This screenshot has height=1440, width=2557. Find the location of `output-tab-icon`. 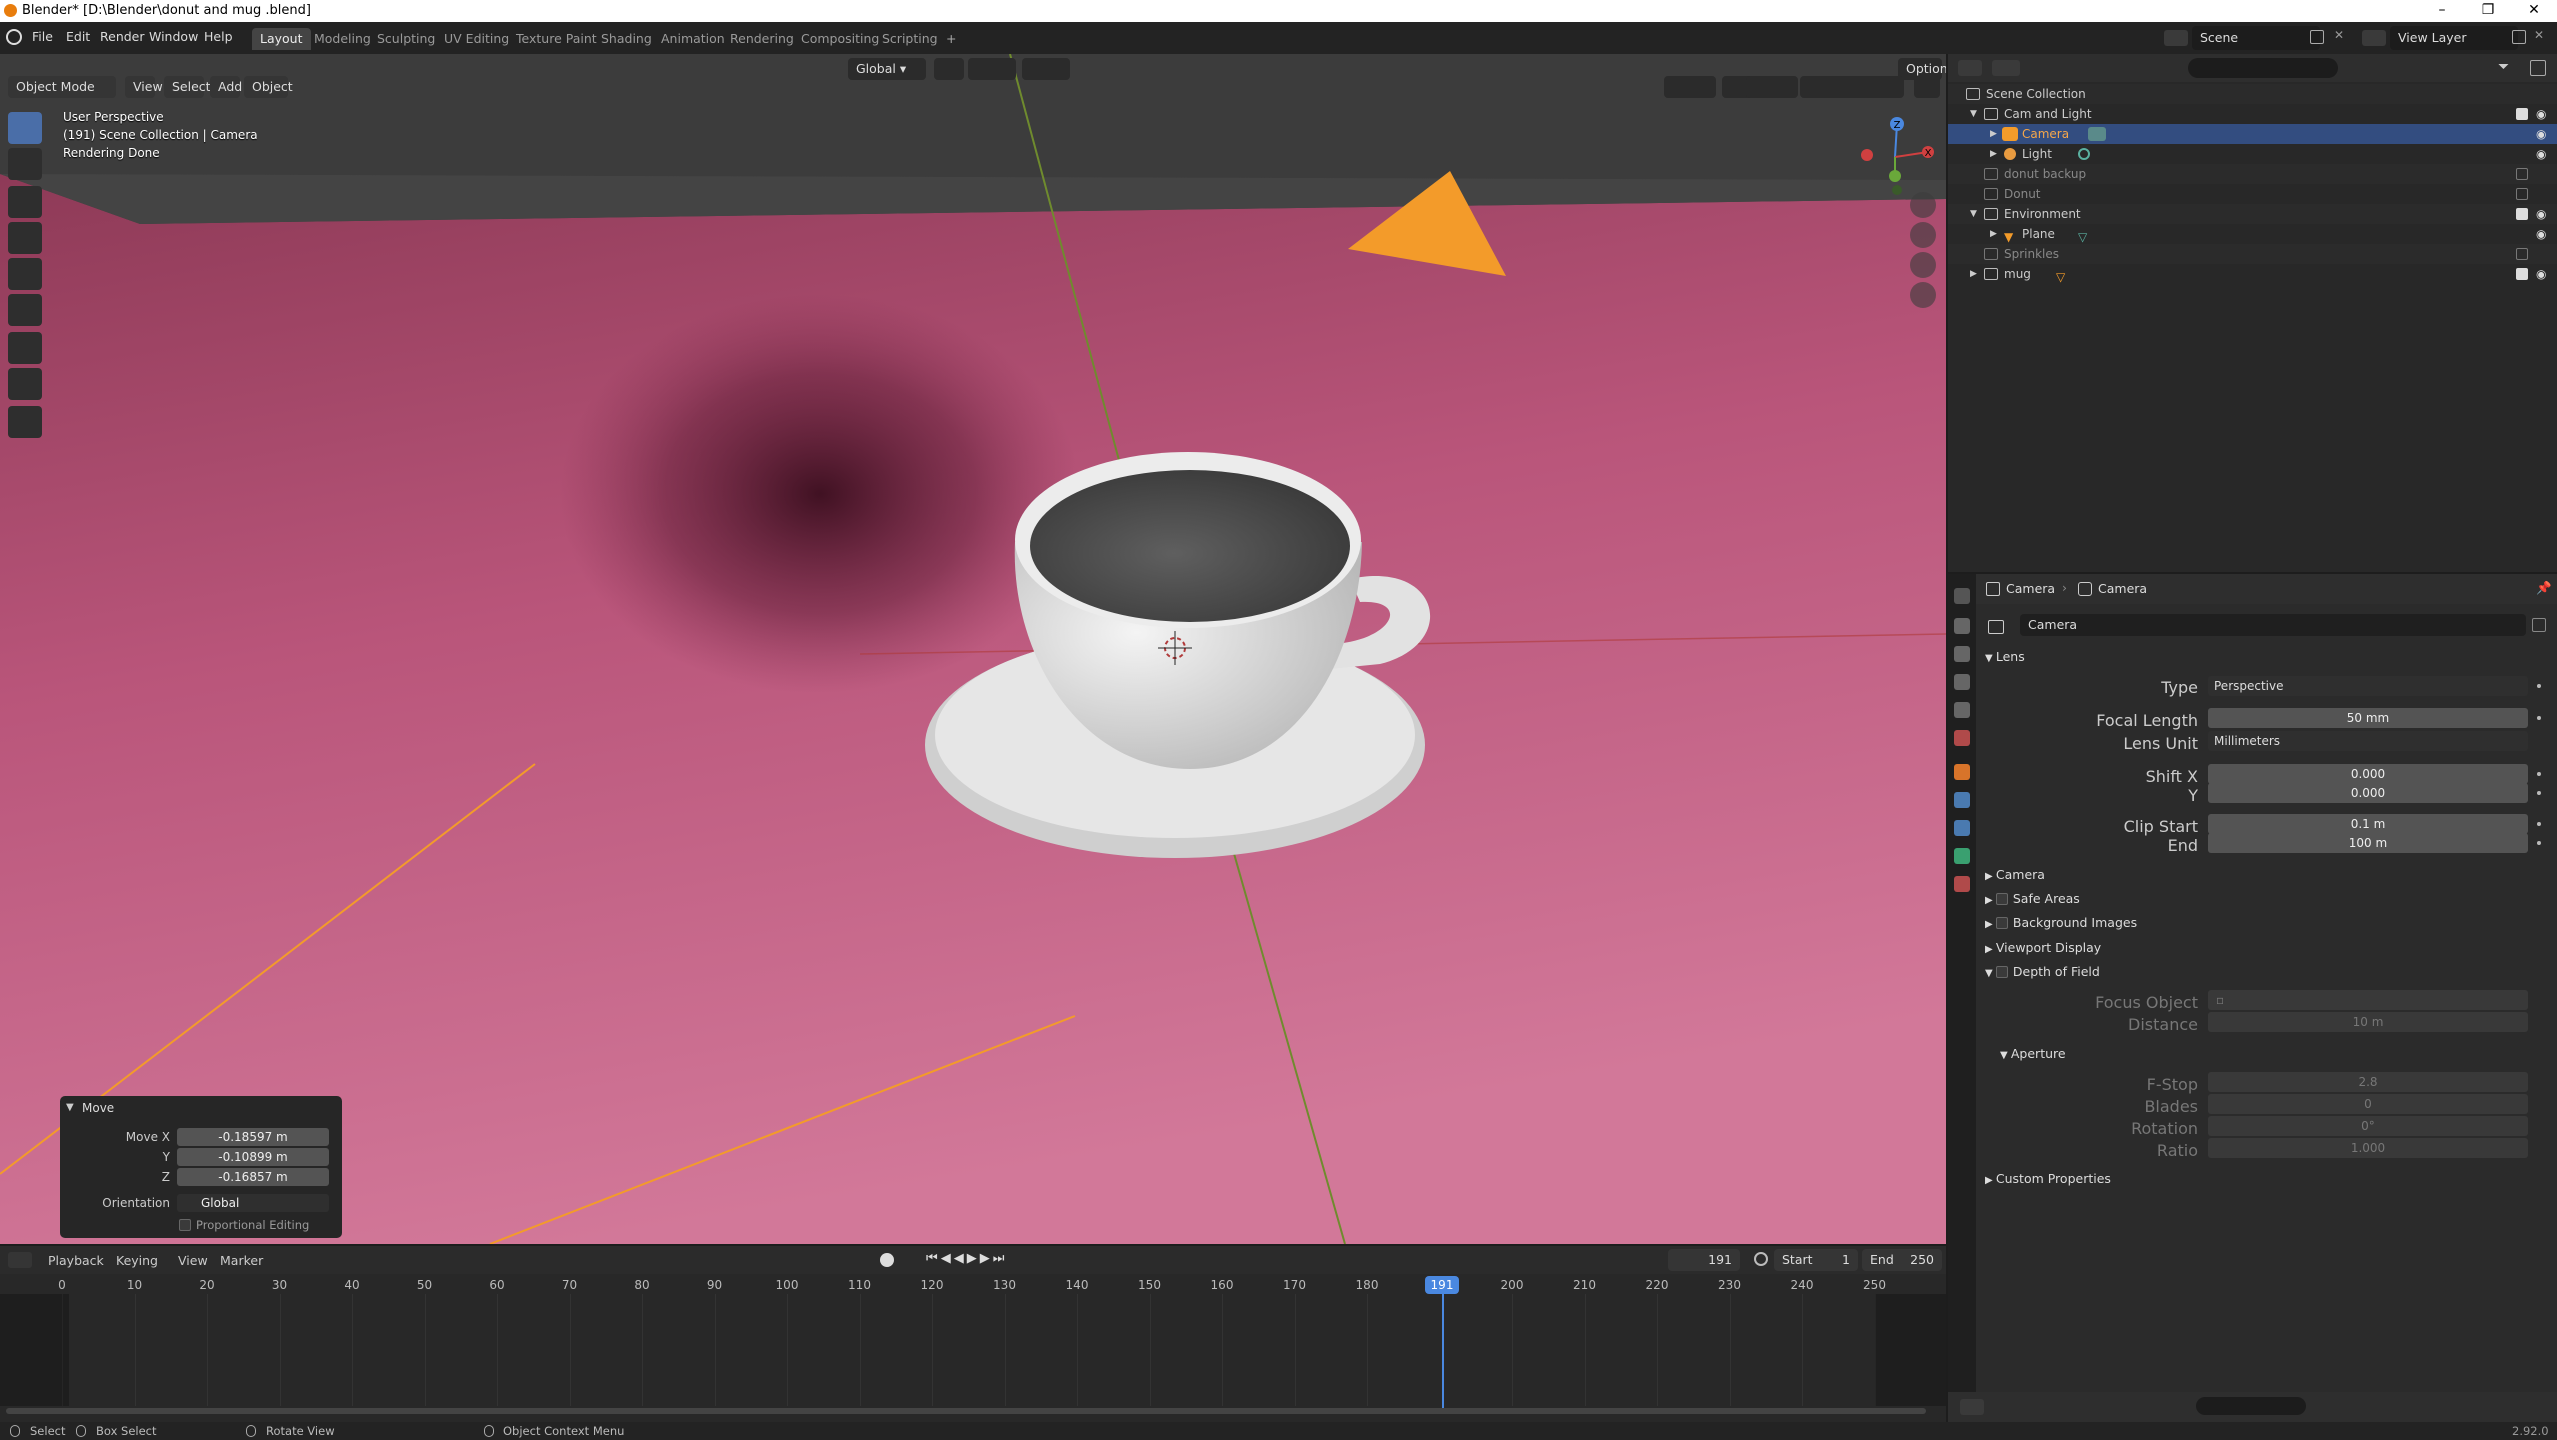

output-tab-icon is located at coordinates (1962, 654).